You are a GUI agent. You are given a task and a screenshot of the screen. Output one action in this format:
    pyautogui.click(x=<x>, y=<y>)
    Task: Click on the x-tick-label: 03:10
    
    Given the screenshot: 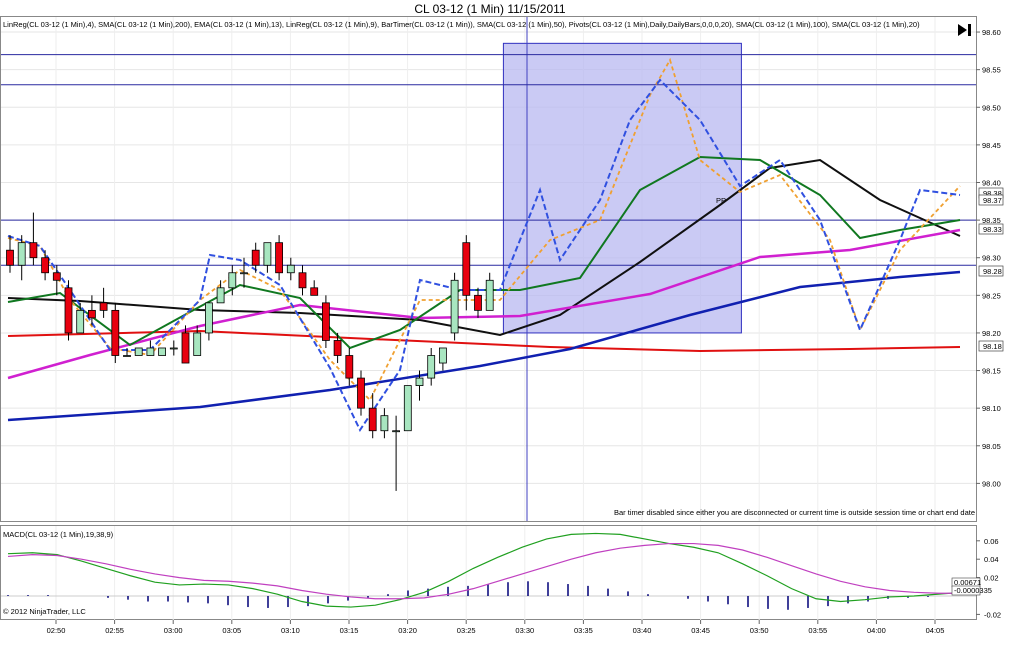 What is the action you would take?
    pyautogui.click(x=290, y=630)
    